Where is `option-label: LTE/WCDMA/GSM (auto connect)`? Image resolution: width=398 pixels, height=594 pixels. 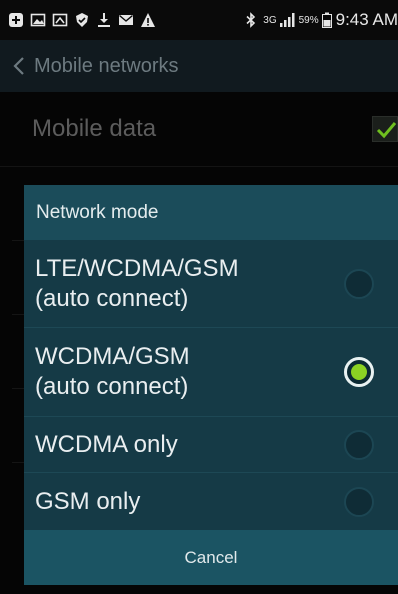 option-label: LTE/WCDMA/GSM (auto connect) is located at coordinates (137, 283).